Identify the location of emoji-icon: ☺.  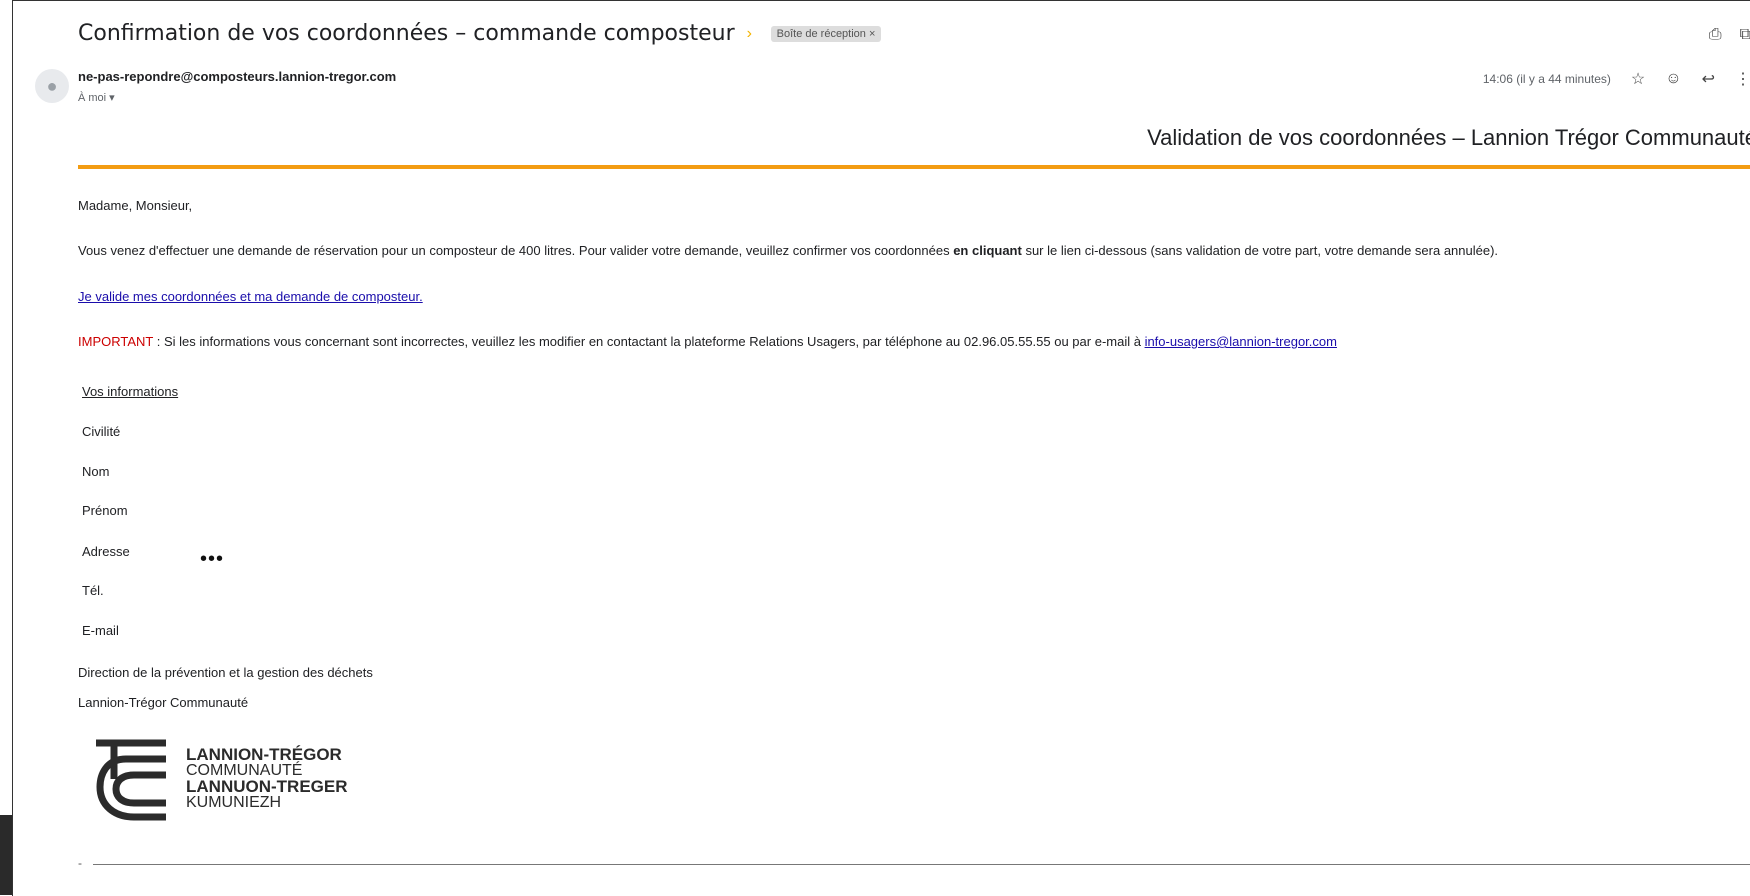
(1673, 79).